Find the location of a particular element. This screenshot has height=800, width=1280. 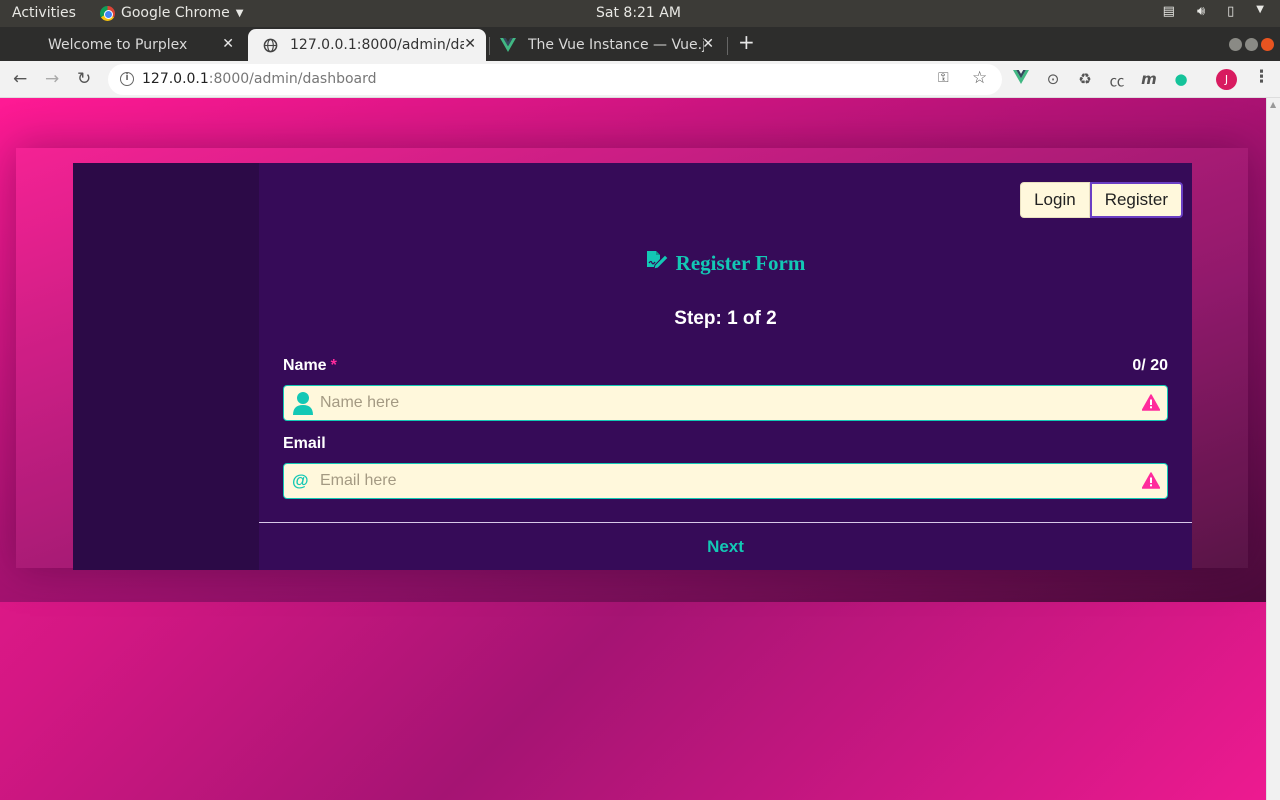

tab-separator is located at coordinates (727, 46).